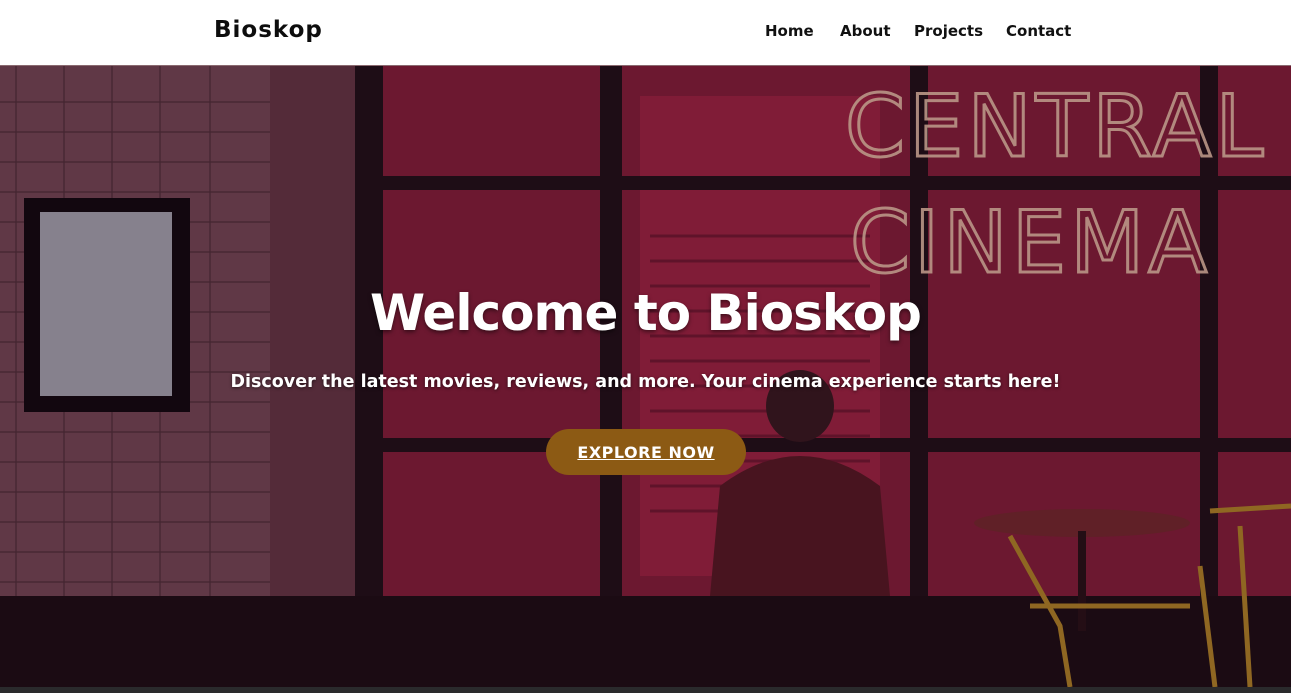 The image size is (1291, 693). What do you see at coordinates (789, 31) in the screenshot?
I see `nav-home: Home` at bounding box center [789, 31].